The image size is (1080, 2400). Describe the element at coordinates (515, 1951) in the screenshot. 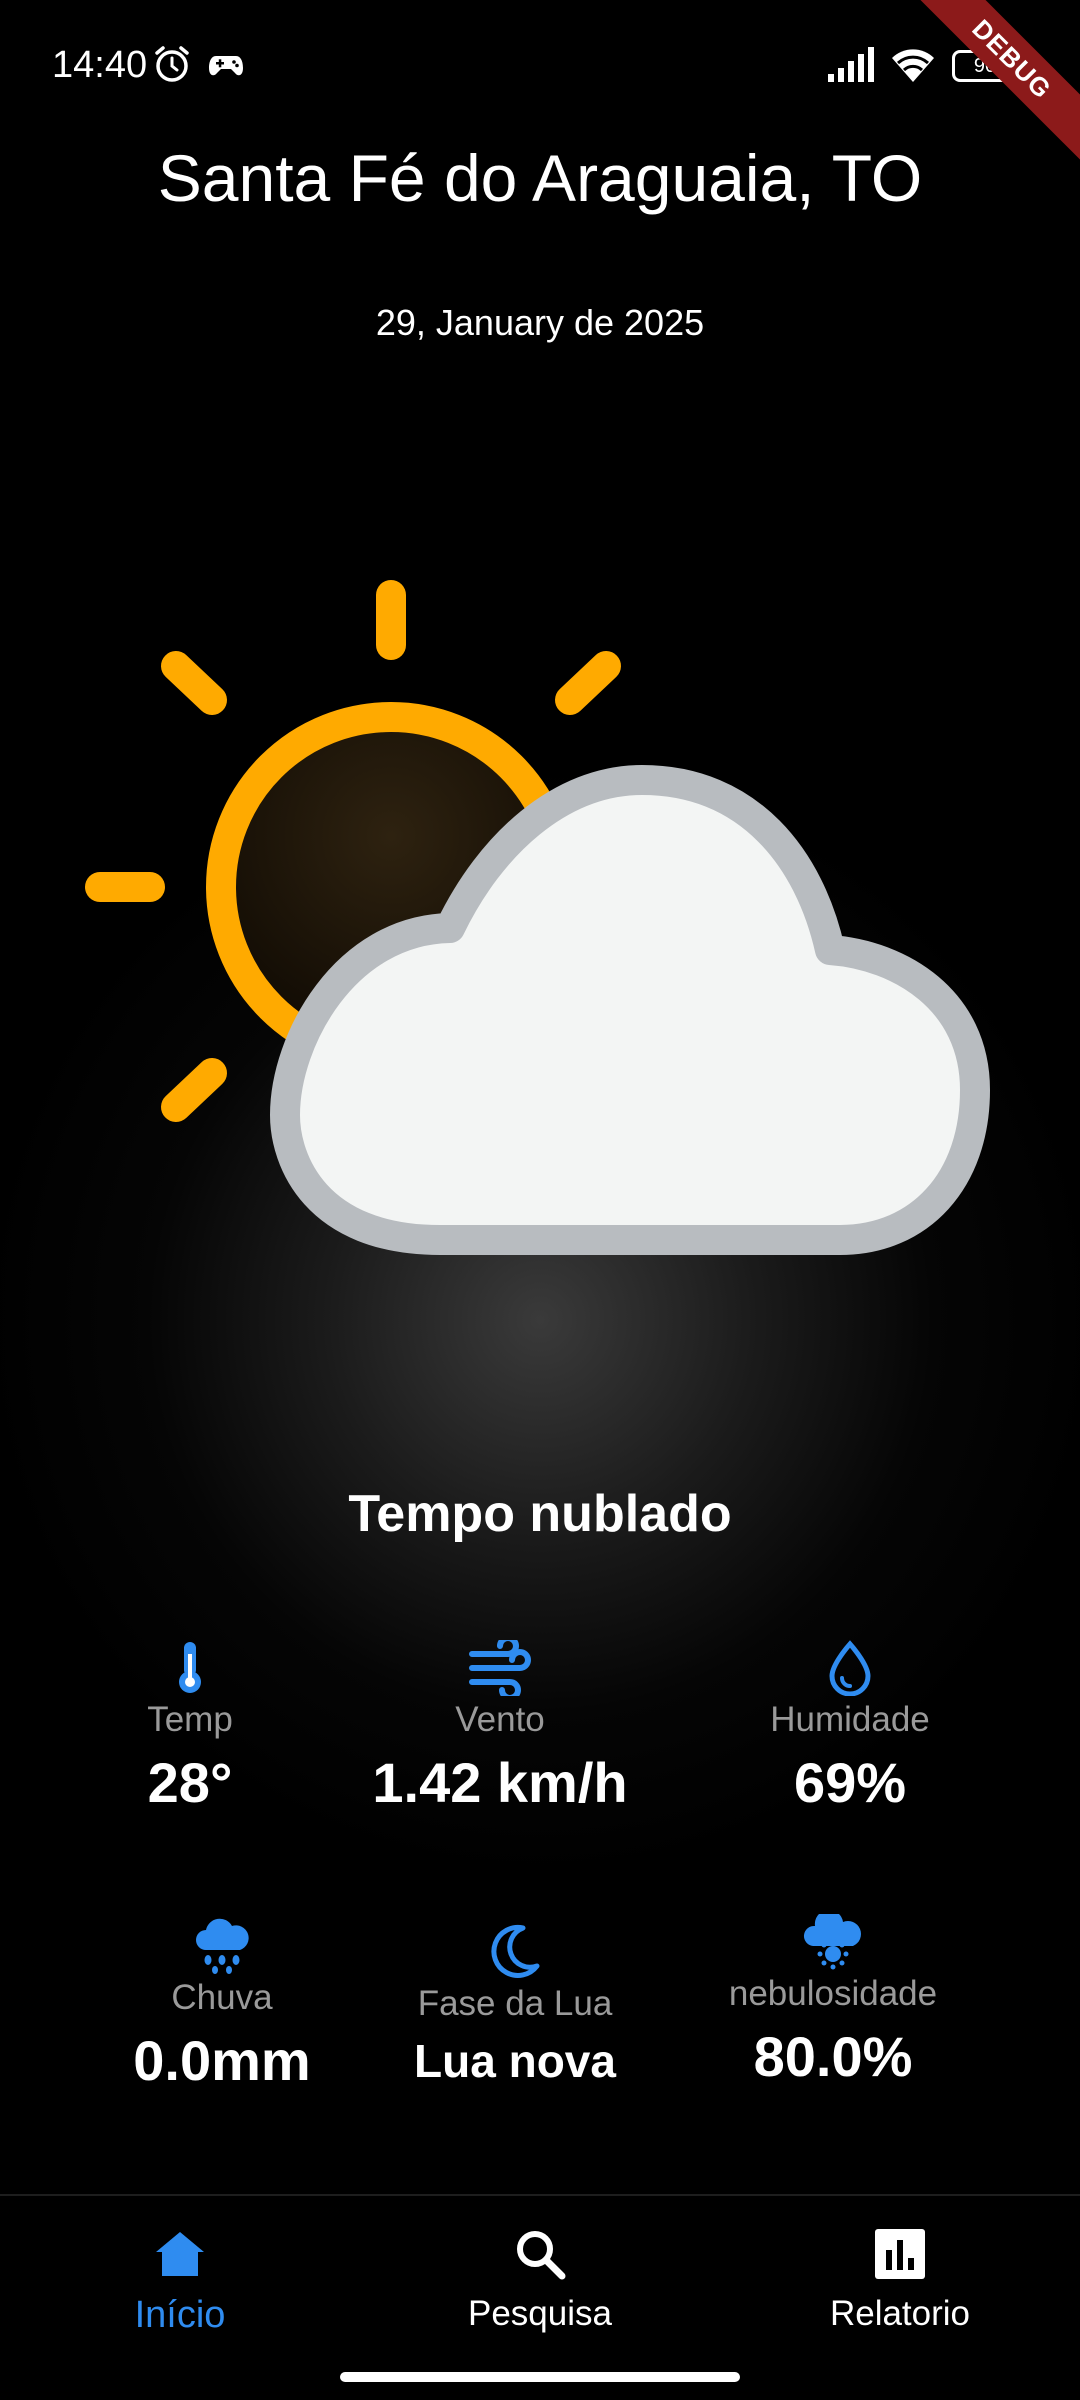

I see `crescent-moon-icon` at that location.